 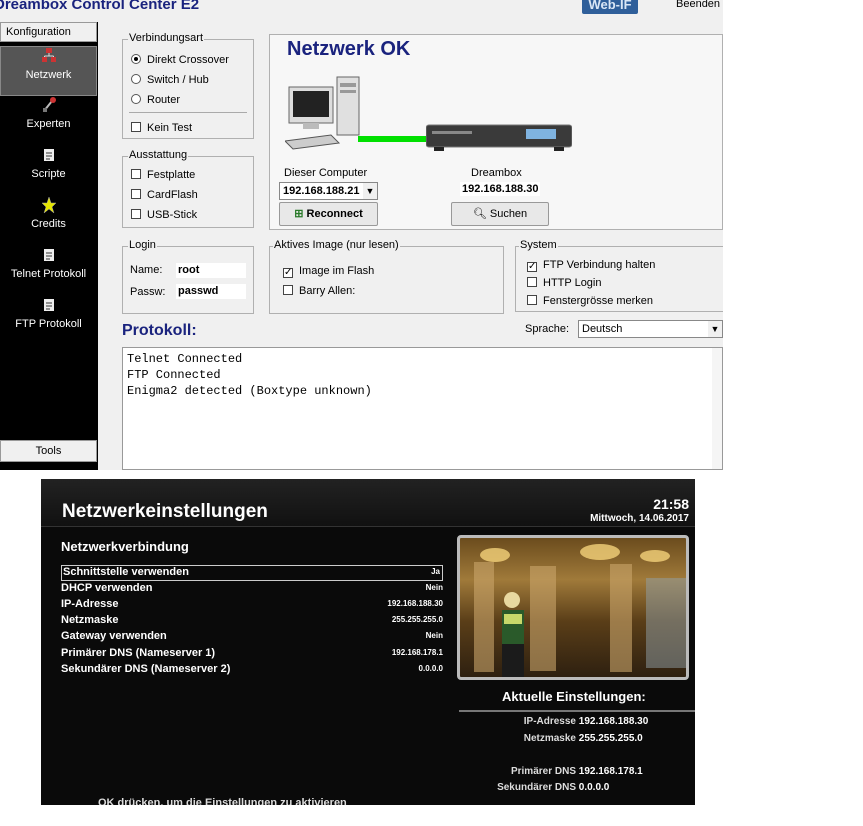 I want to click on reconnect-button: ⊞ Reconnect, so click(x=328, y=214).